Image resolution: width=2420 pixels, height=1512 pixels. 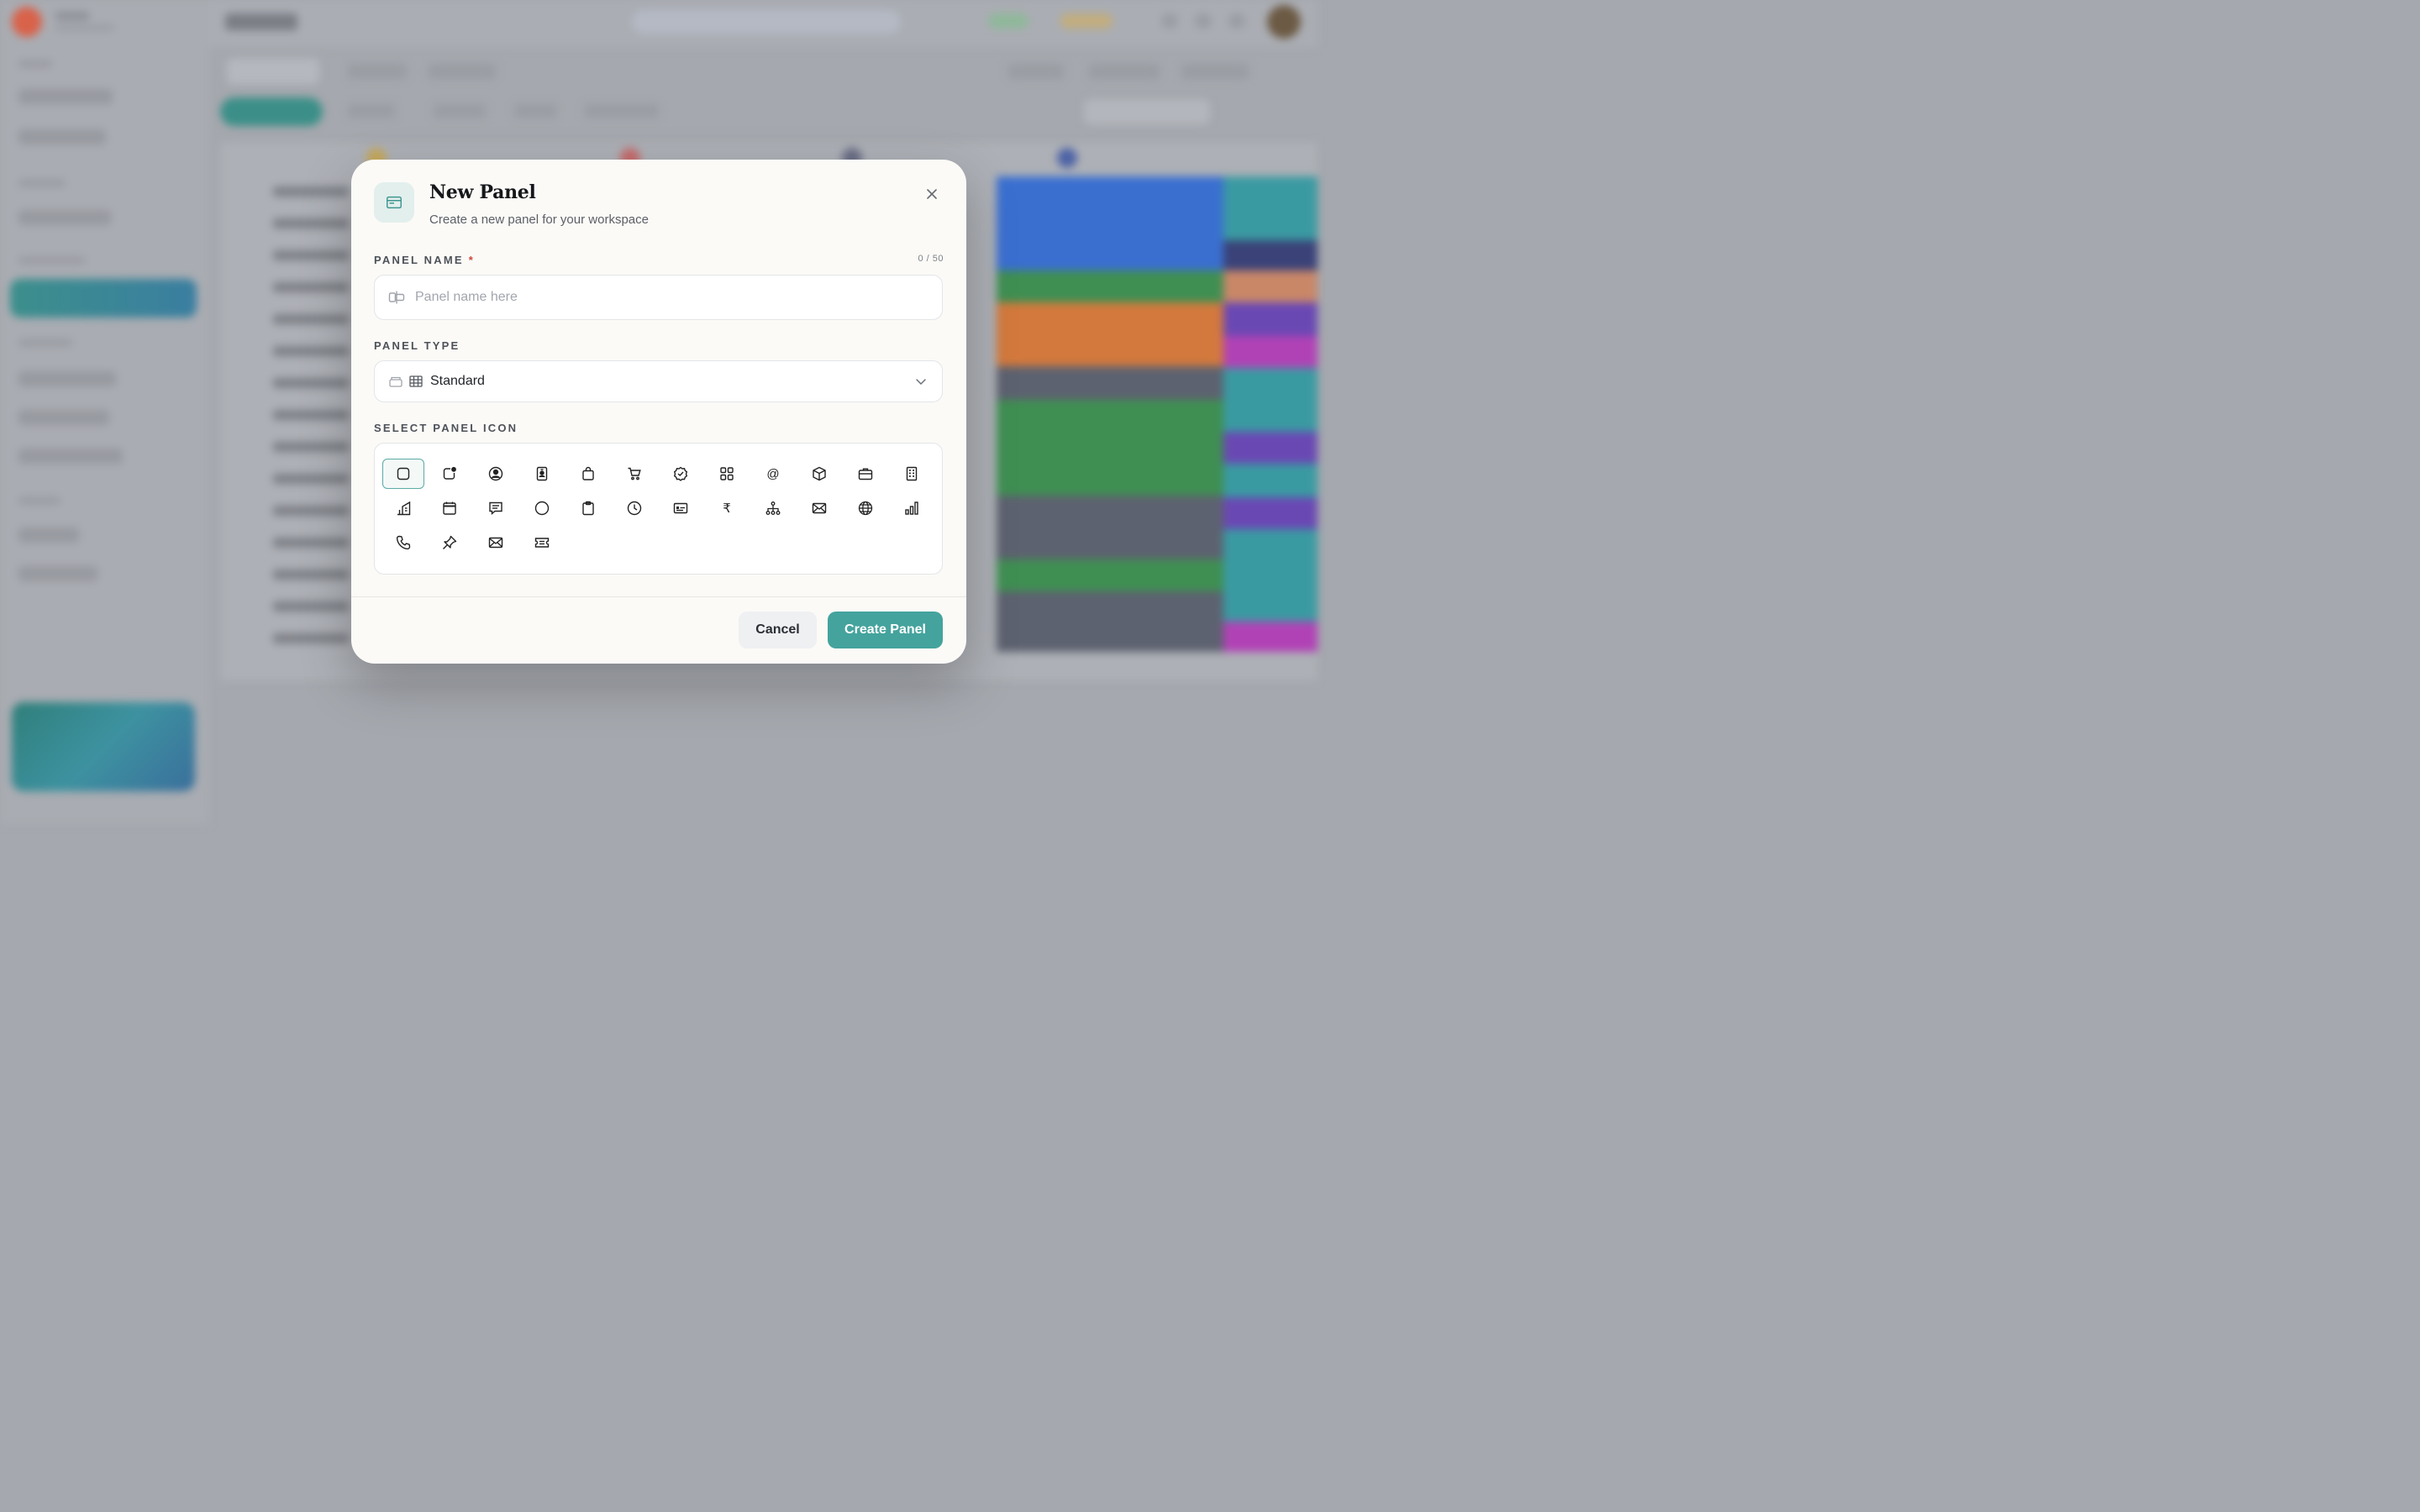 I want to click on icon-option-badge-check, so click(x=681, y=474).